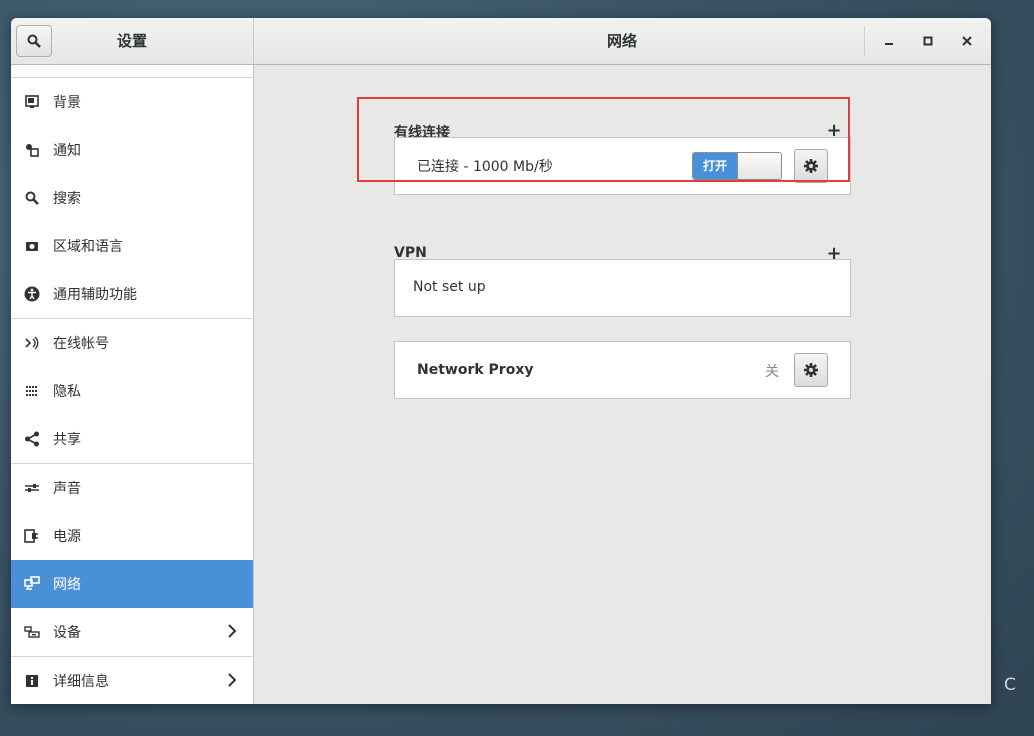 The width and height of the screenshot is (1034, 736). What do you see at coordinates (67, 392) in the screenshot?
I see `sidebar-item-label: 隐私` at bounding box center [67, 392].